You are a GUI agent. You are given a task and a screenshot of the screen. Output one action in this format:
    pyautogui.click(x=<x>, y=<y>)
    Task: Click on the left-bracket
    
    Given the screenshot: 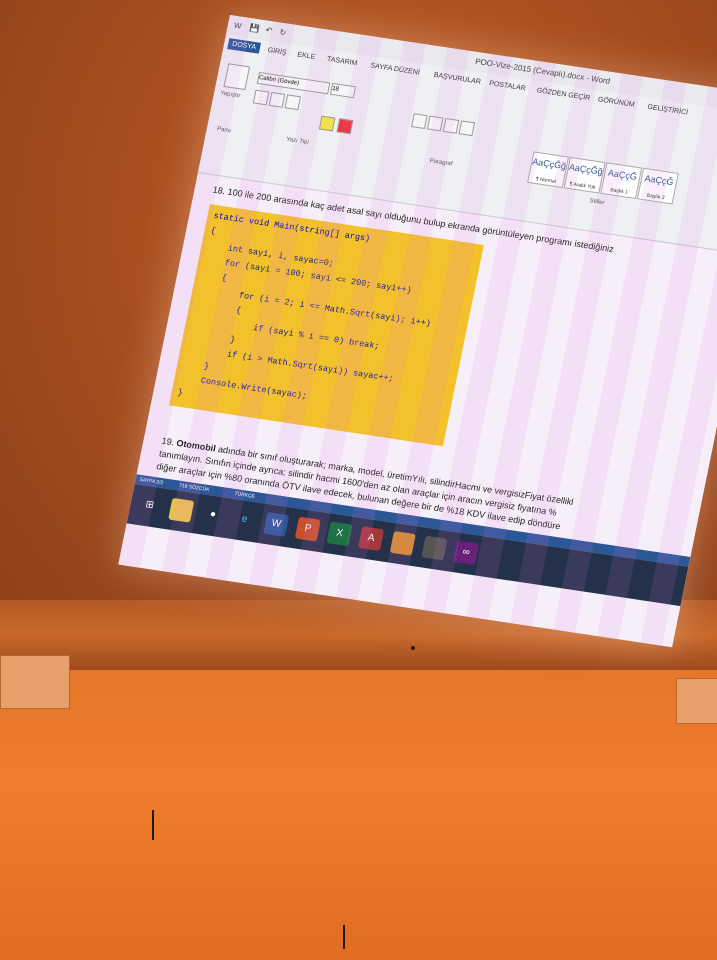 What is the action you would take?
    pyautogui.click(x=35, y=682)
    